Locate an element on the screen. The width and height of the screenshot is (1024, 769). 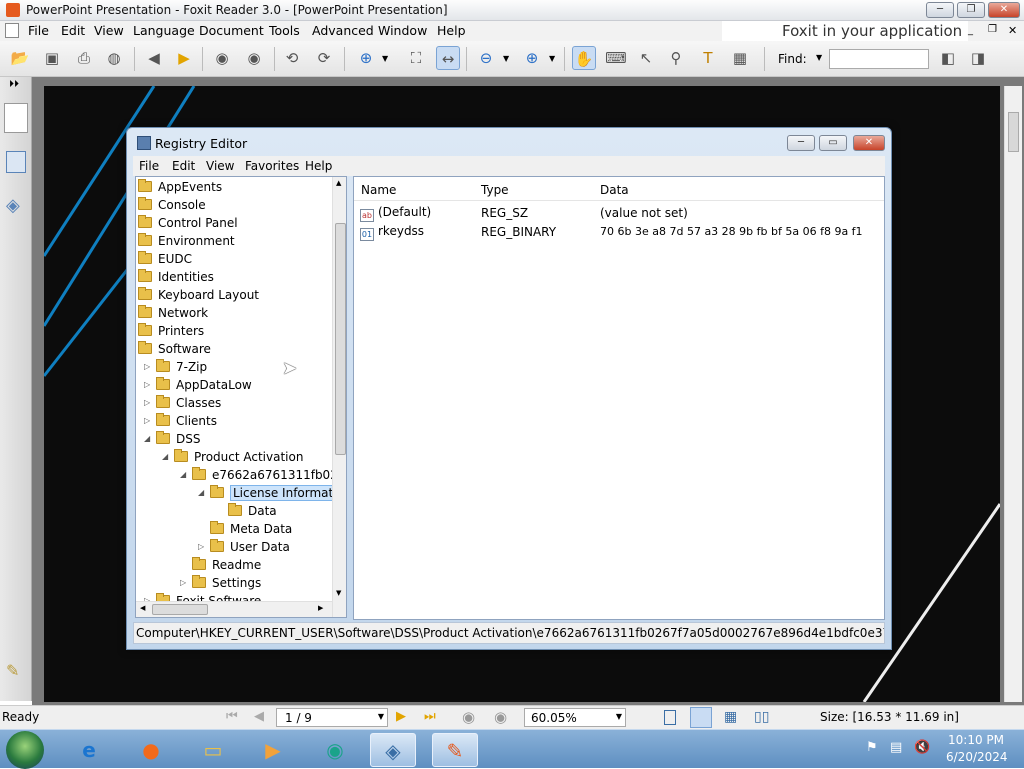
zoom-plus-icon: ⊕ is located at coordinates (532, 58).